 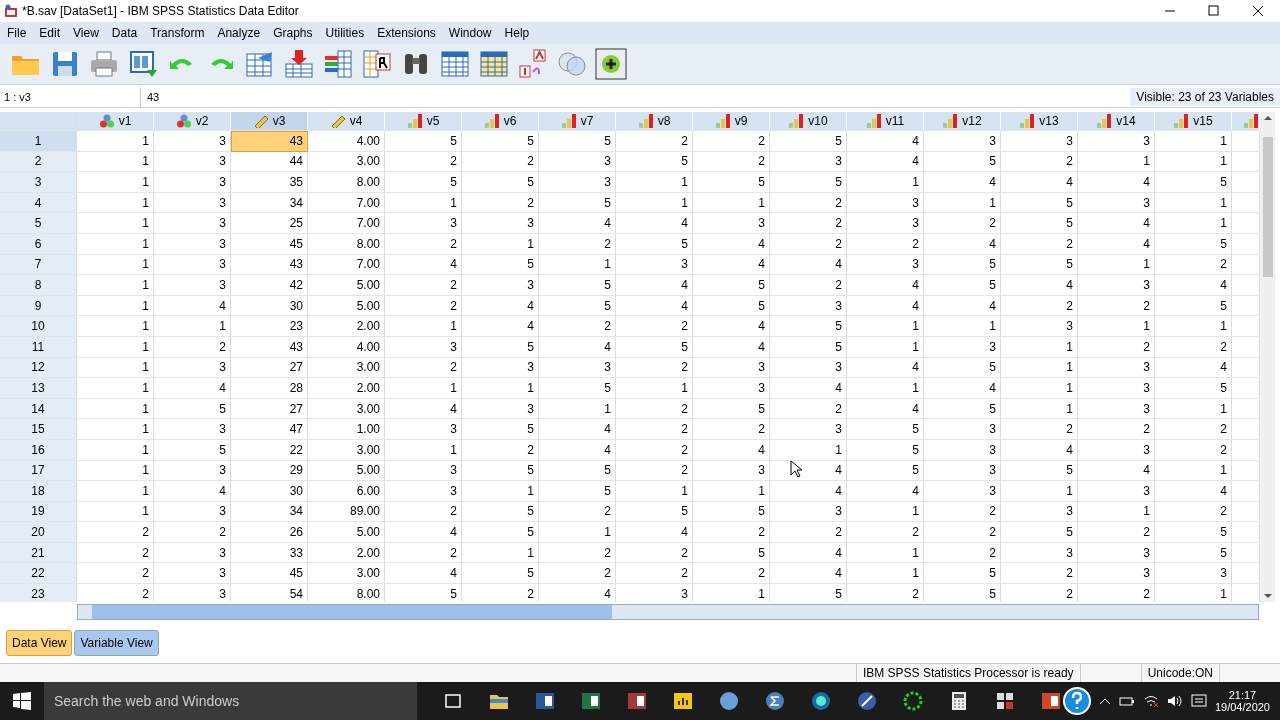 What do you see at coordinates (346, 121) in the screenshot?
I see `column-header: v4` at bounding box center [346, 121].